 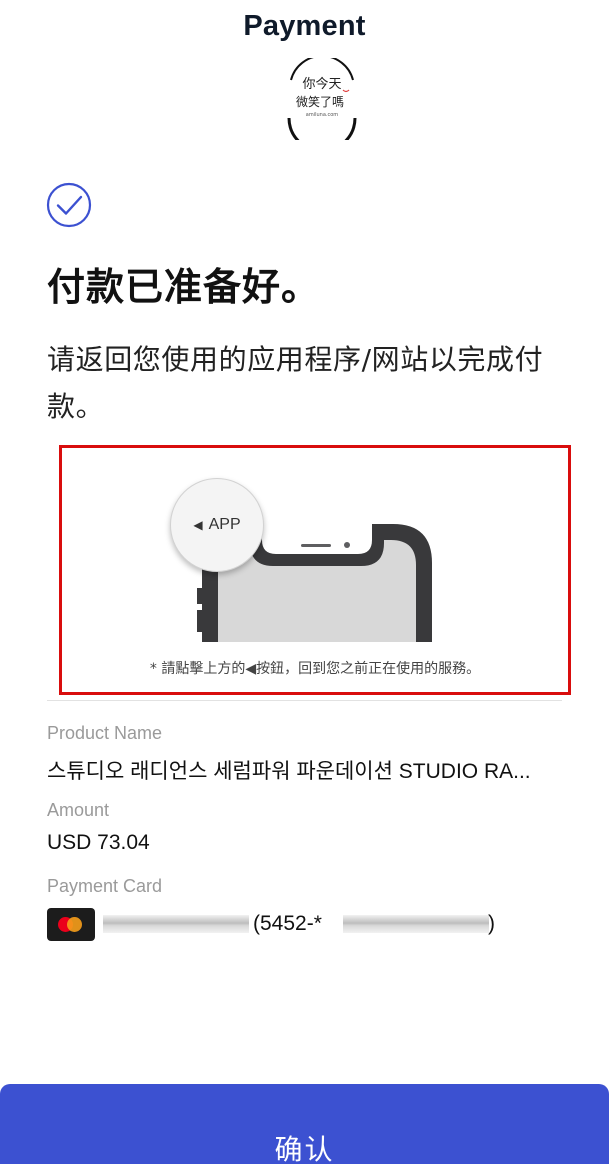 I want to click on watermark-line-2: 微笑了嗎, so click(x=320, y=101).